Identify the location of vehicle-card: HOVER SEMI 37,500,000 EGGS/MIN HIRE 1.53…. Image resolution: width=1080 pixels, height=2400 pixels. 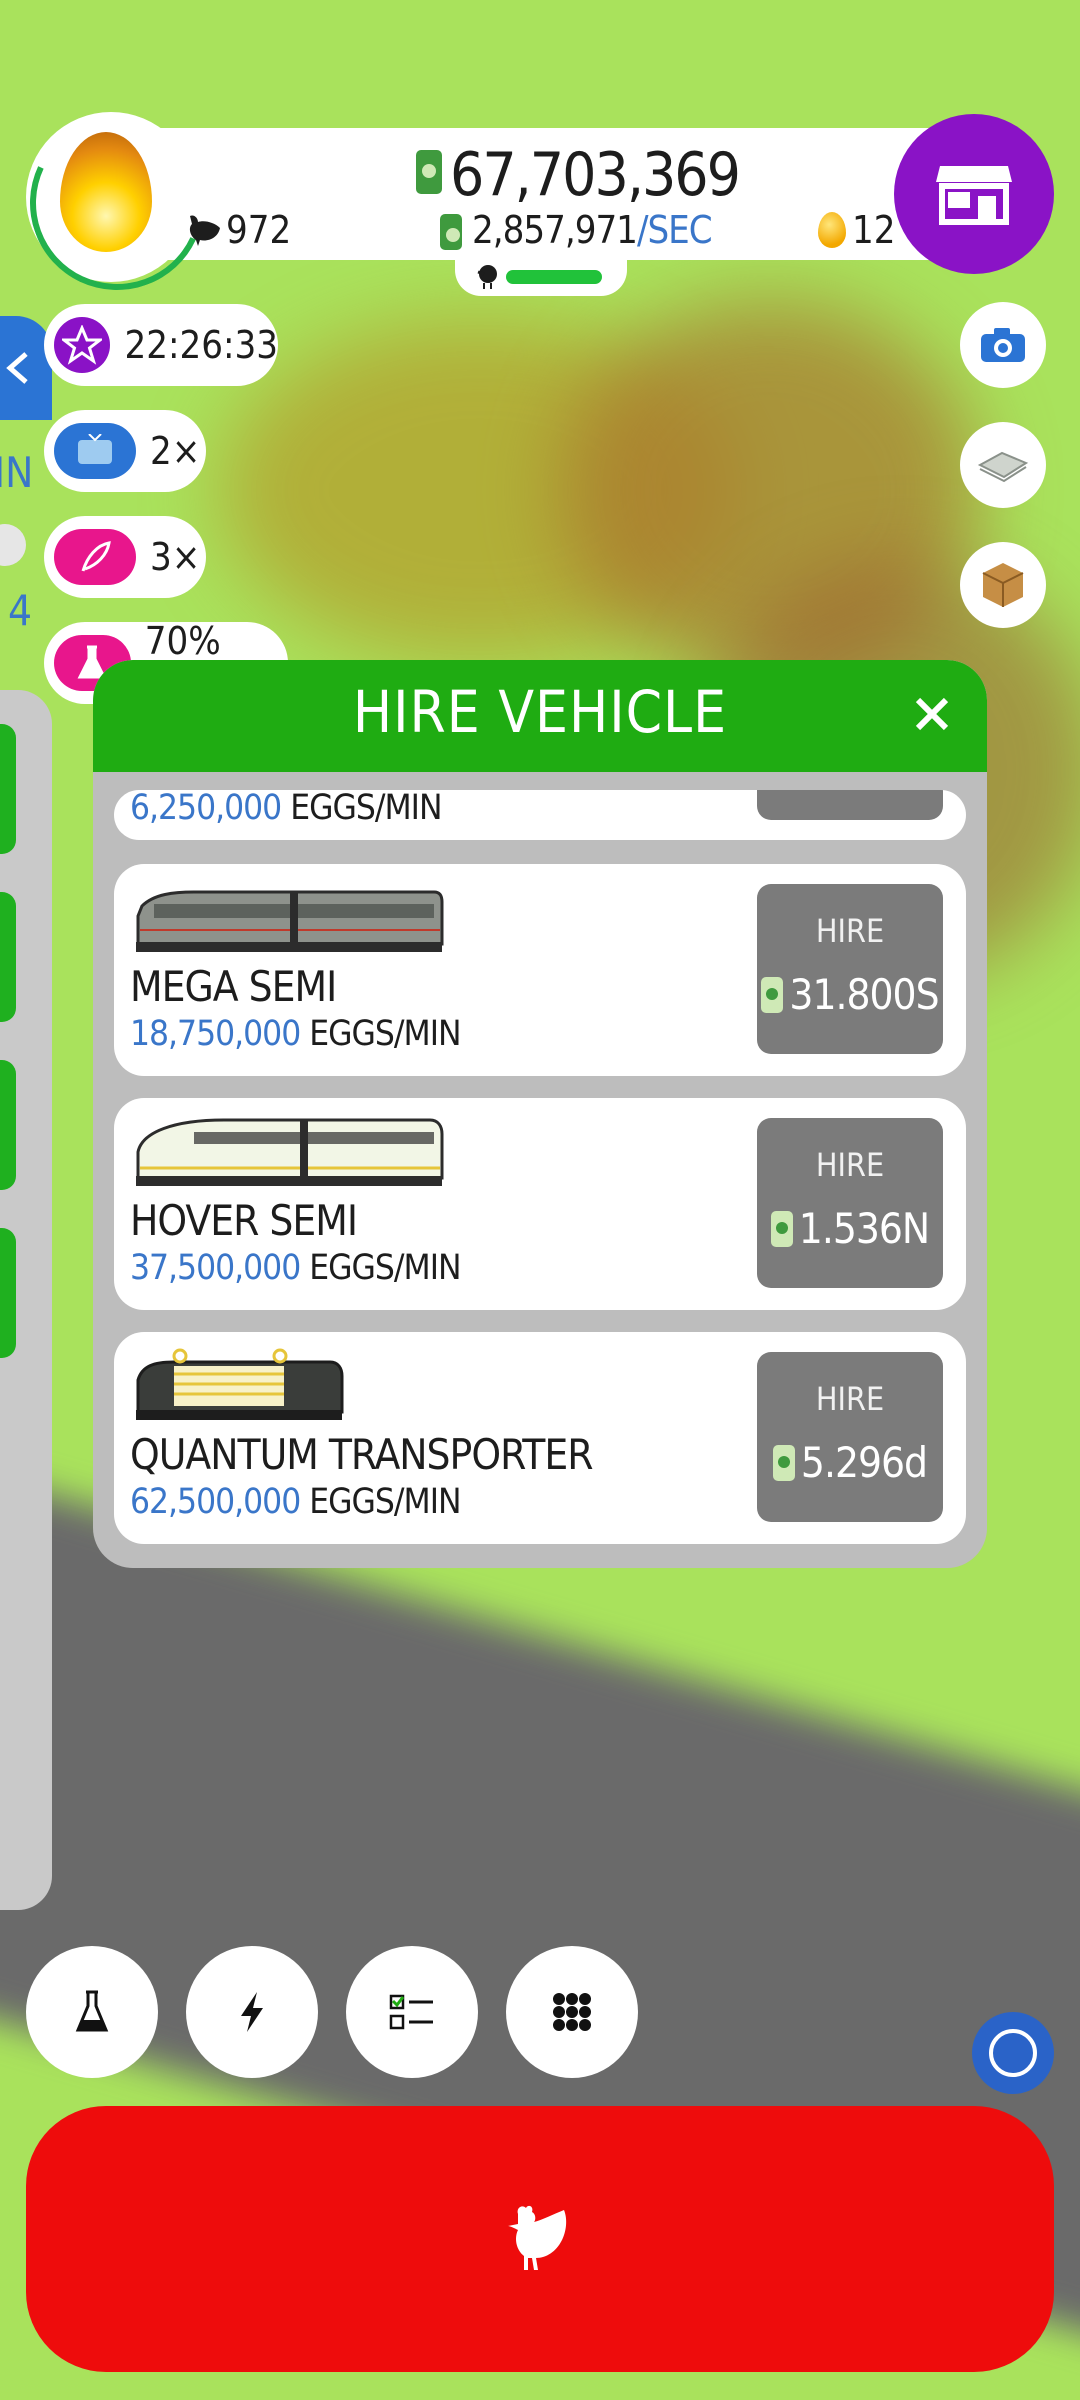
(540, 1204).